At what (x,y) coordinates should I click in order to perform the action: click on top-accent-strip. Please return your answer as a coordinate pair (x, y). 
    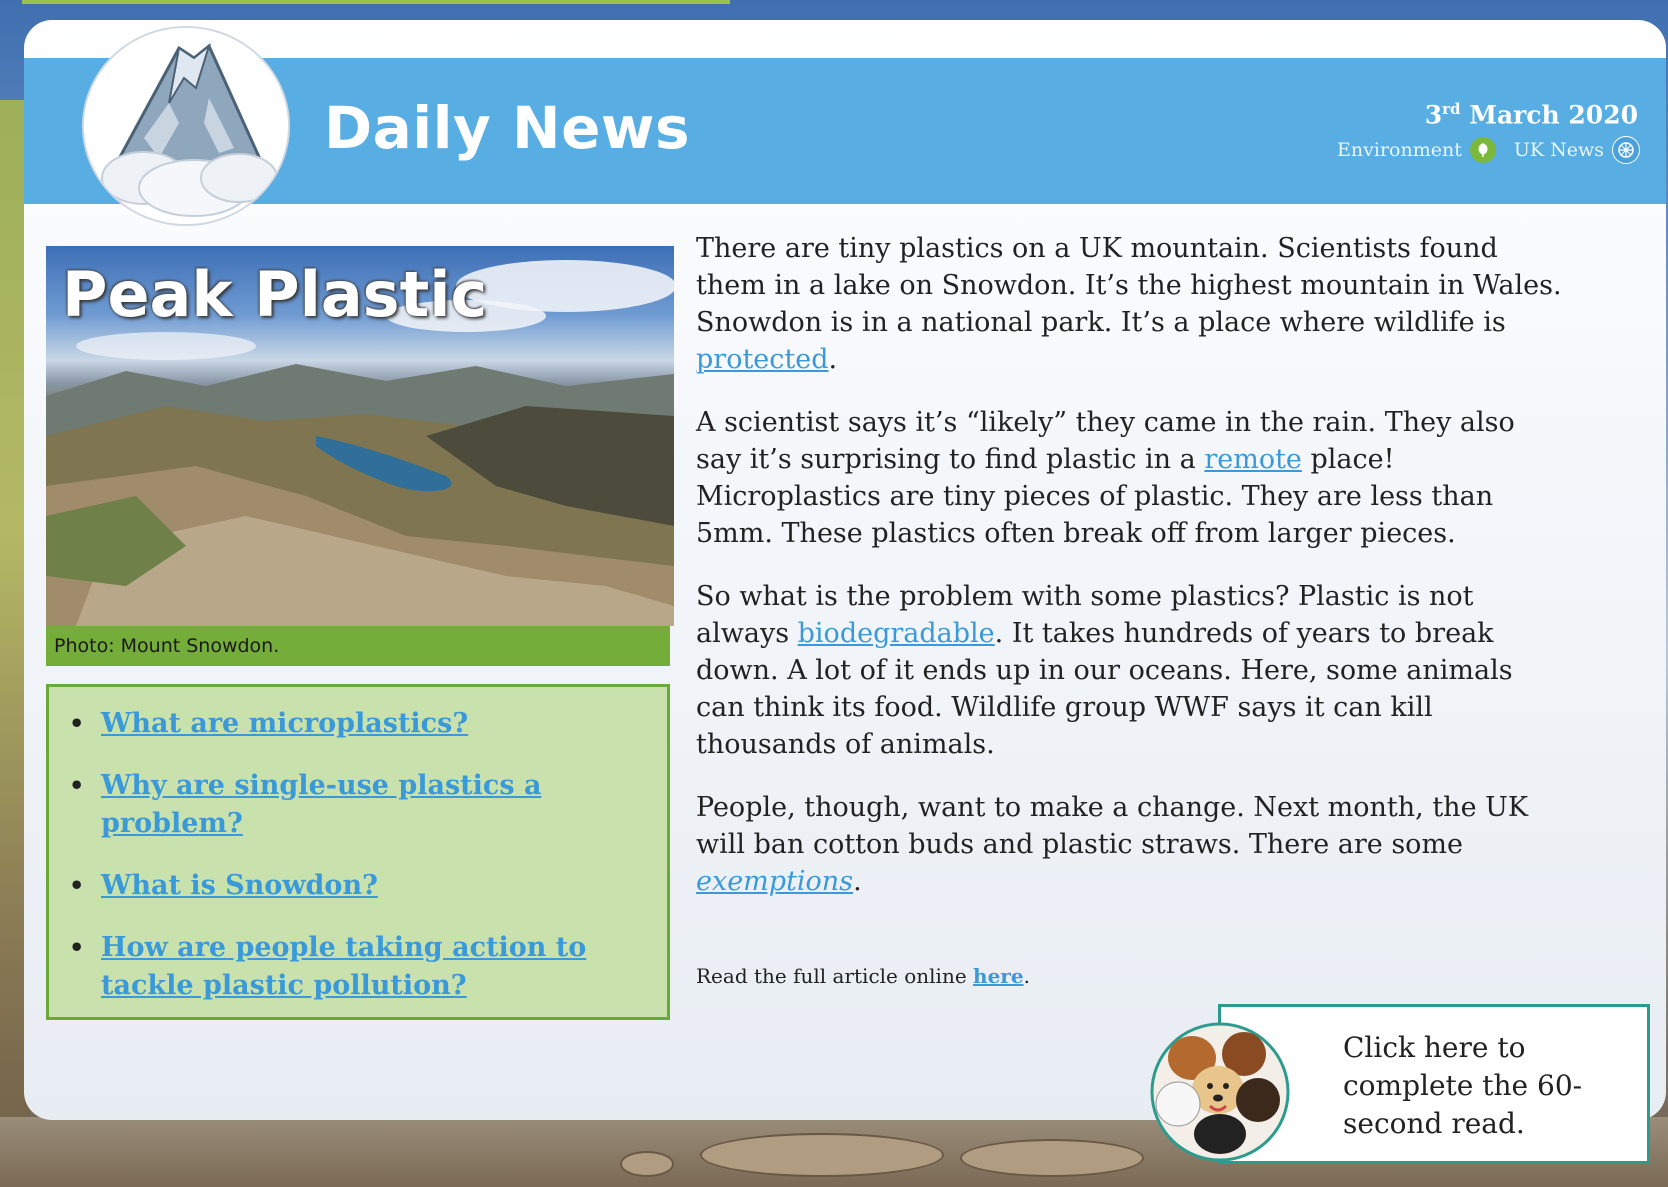
    Looking at the image, I should click on (376, 2).